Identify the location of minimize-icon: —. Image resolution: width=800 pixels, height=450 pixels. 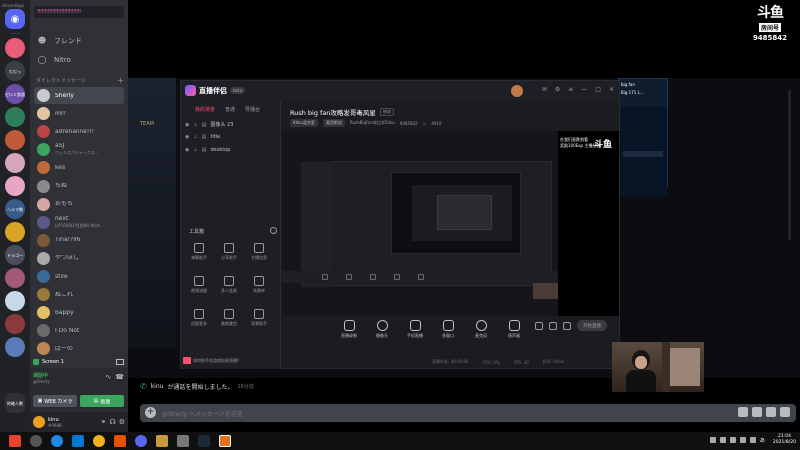
(584, 89).